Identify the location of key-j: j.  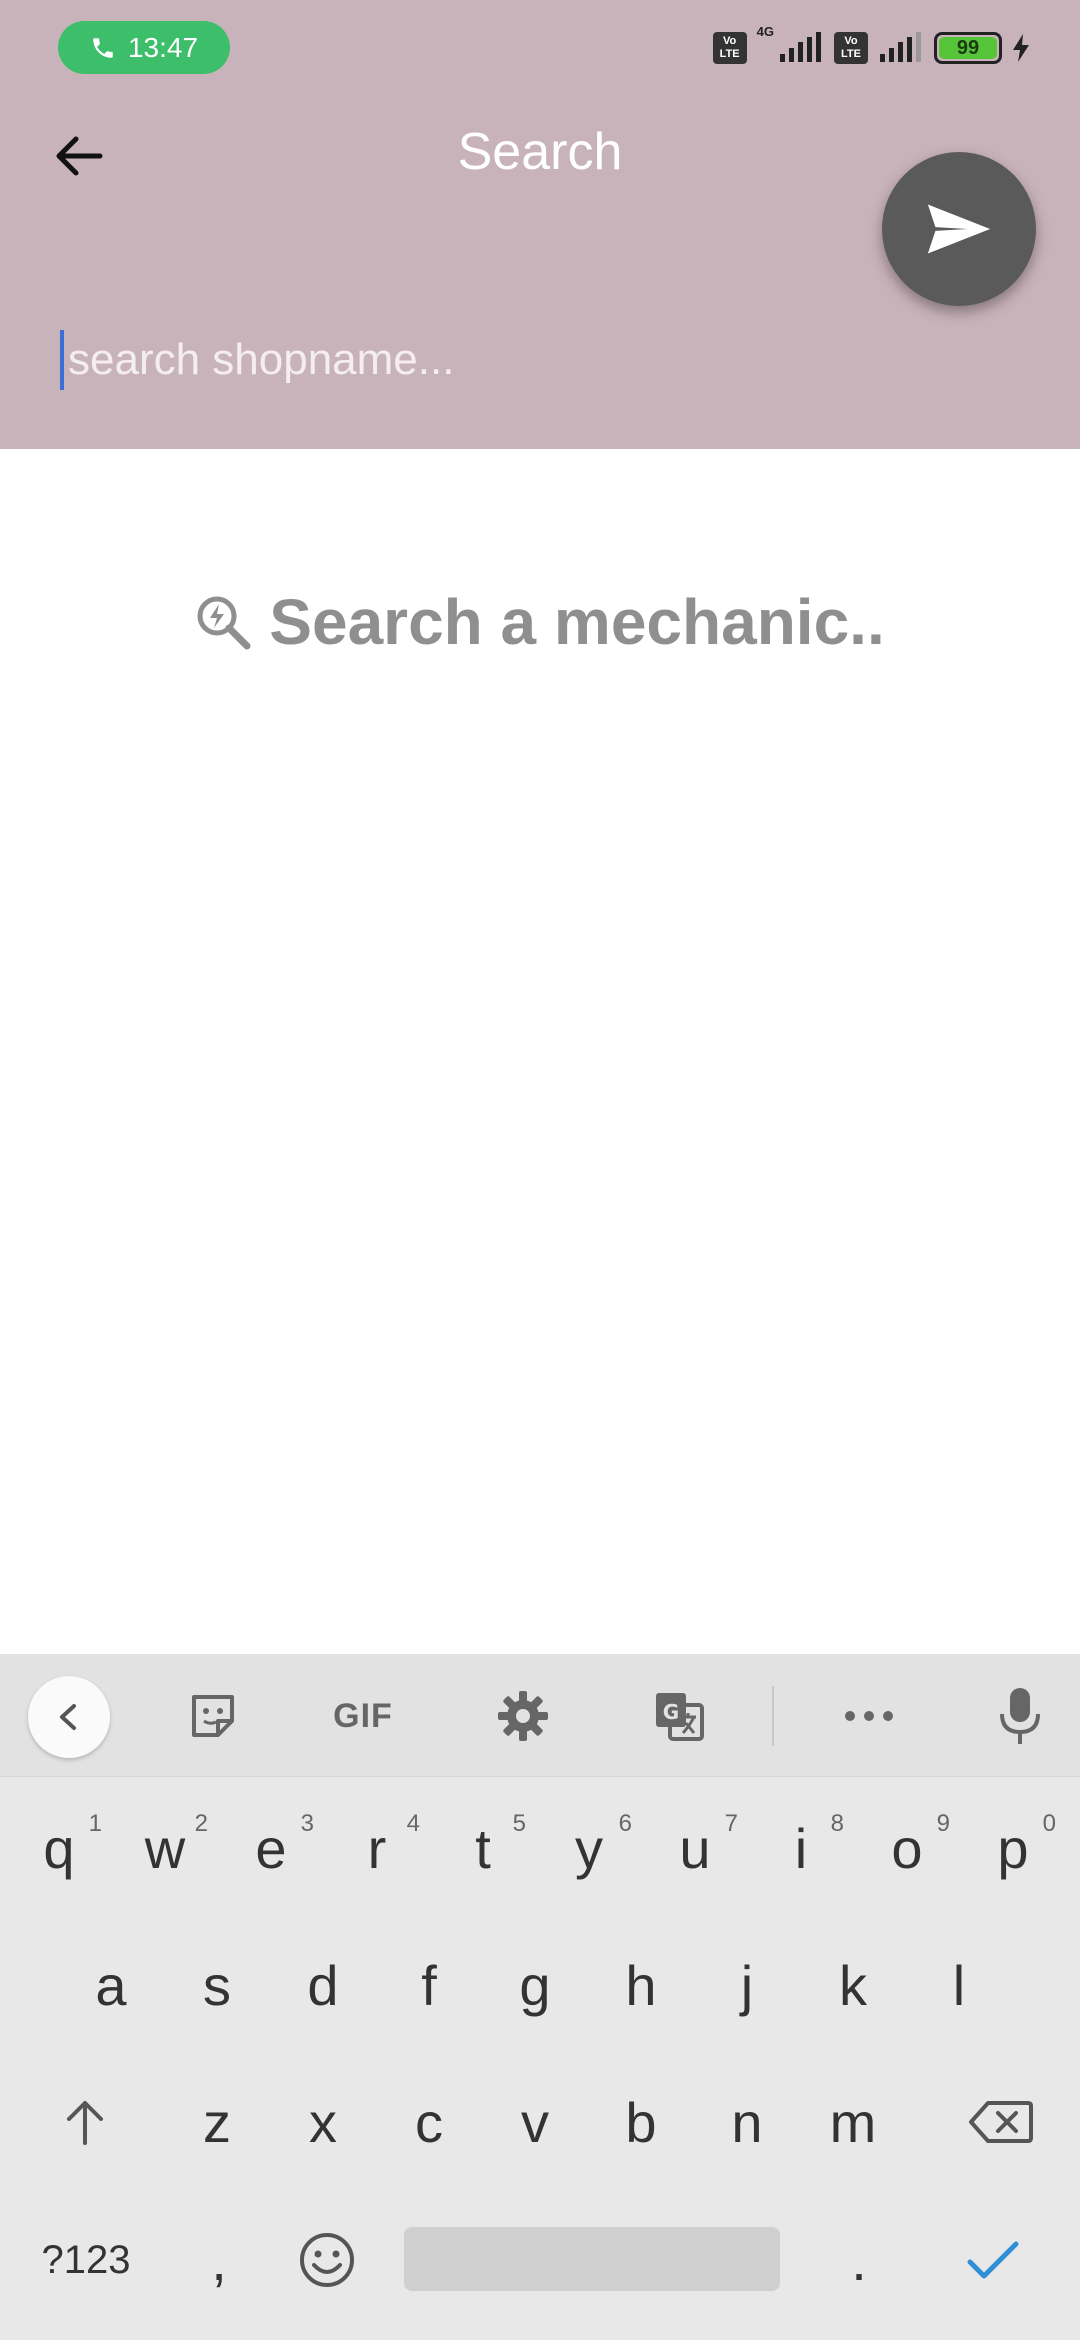
(747, 1985).